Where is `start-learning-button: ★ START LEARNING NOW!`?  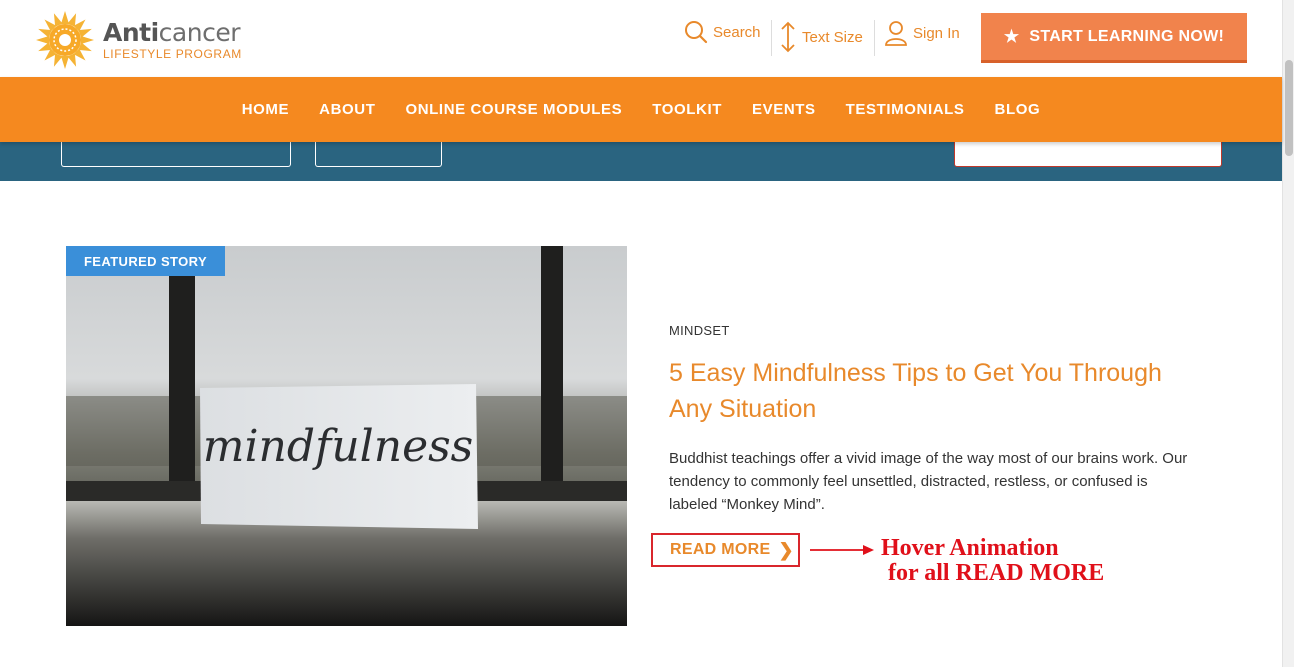 start-learning-button: ★ START LEARNING NOW! is located at coordinates (1114, 38).